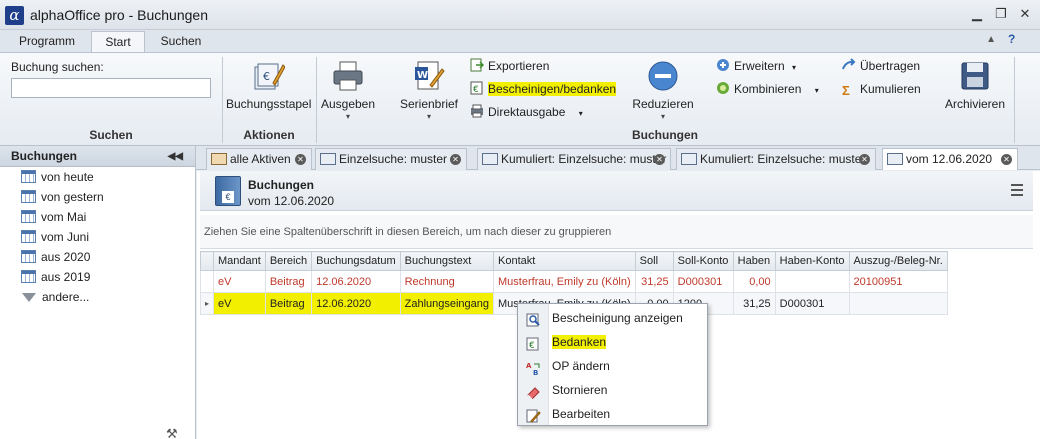 This screenshot has width=1040, height=439. What do you see at coordinates (97, 156) in the screenshot?
I see `nav-header: Buchungen ◀◀` at bounding box center [97, 156].